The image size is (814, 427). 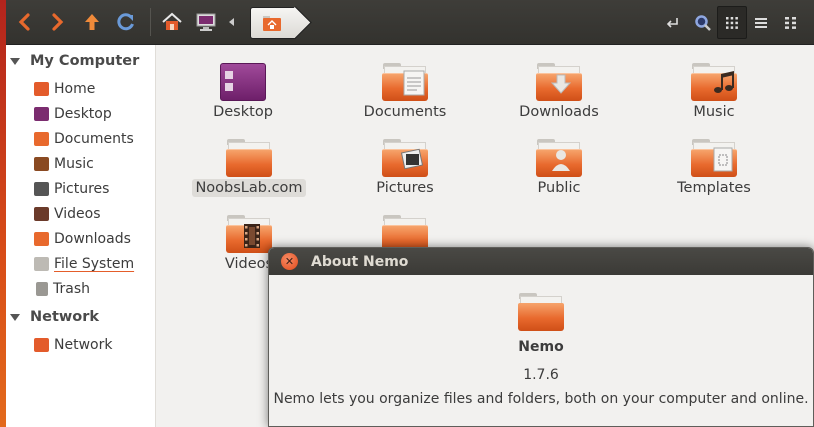 I want to click on toggle-location-button, so click(x=673, y=22).